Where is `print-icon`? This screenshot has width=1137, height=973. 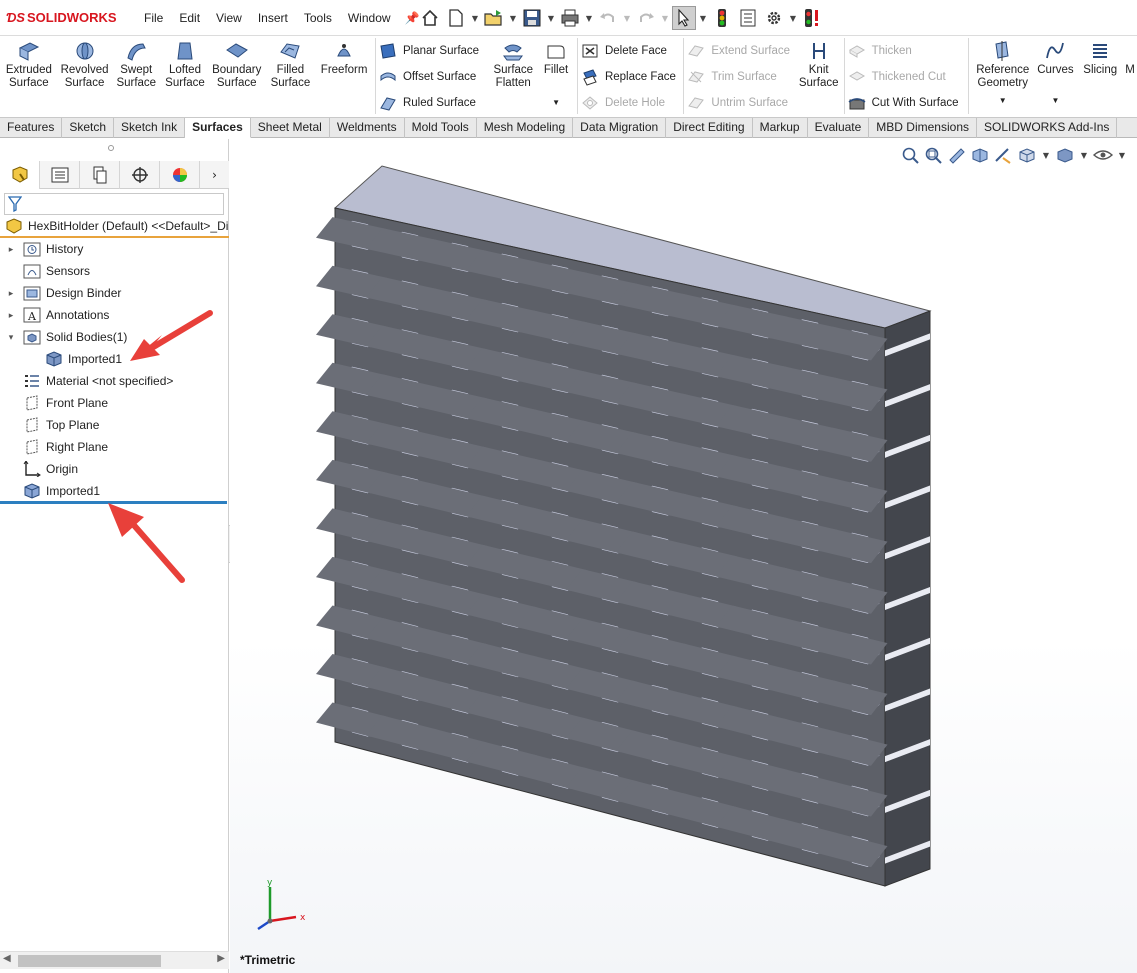
print-icon is located at coordinates (570, 18).